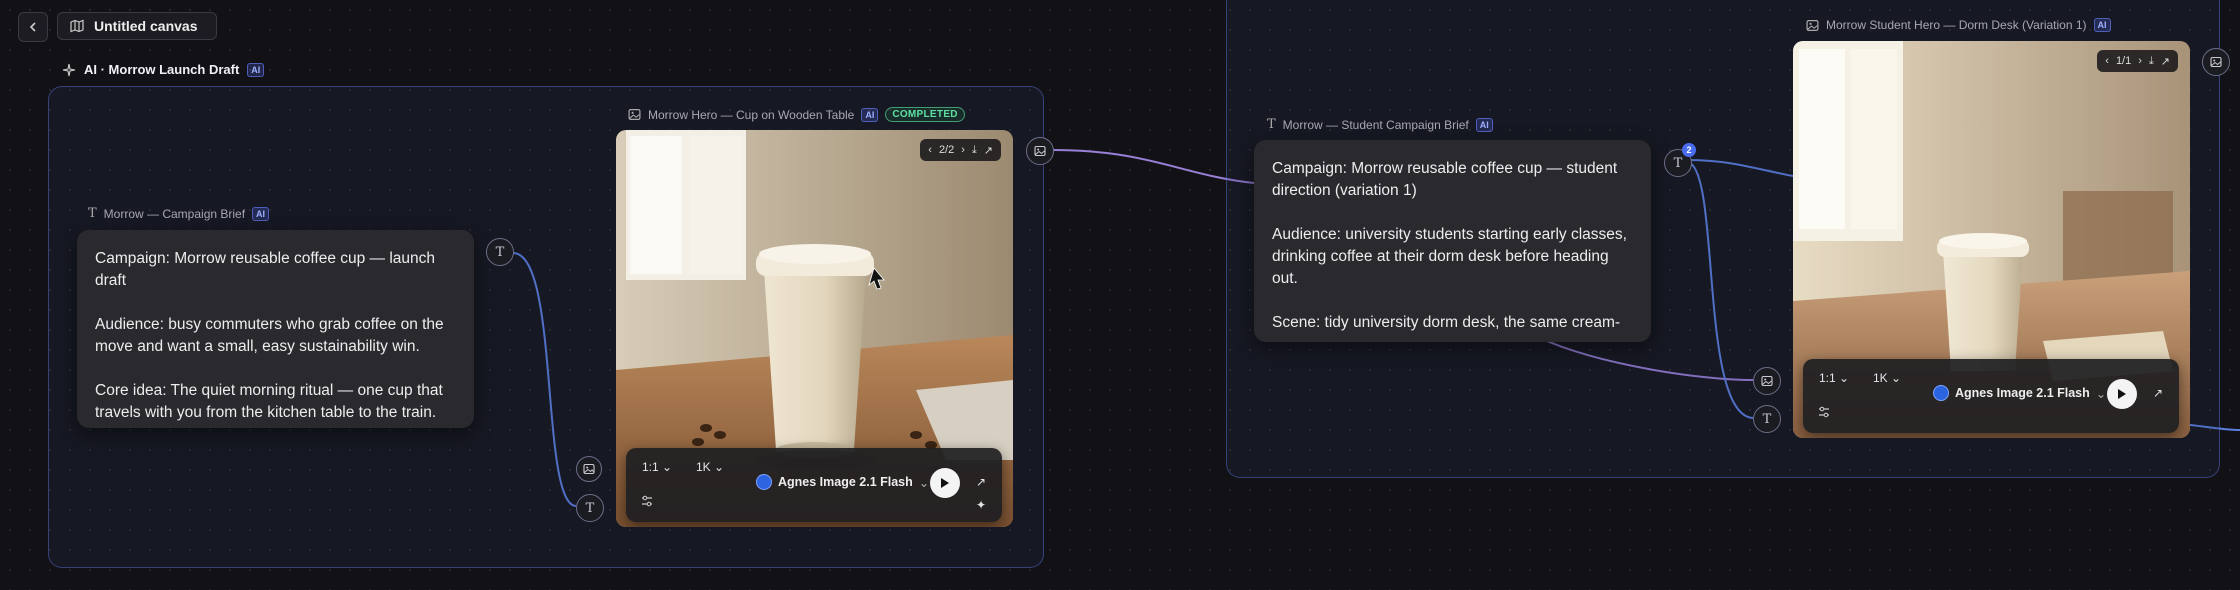 The image size is (2240, 590). Describe the element at coordinates (1153, 166) in the screenshot. I see `edge-image1-to-brief2` at that location.